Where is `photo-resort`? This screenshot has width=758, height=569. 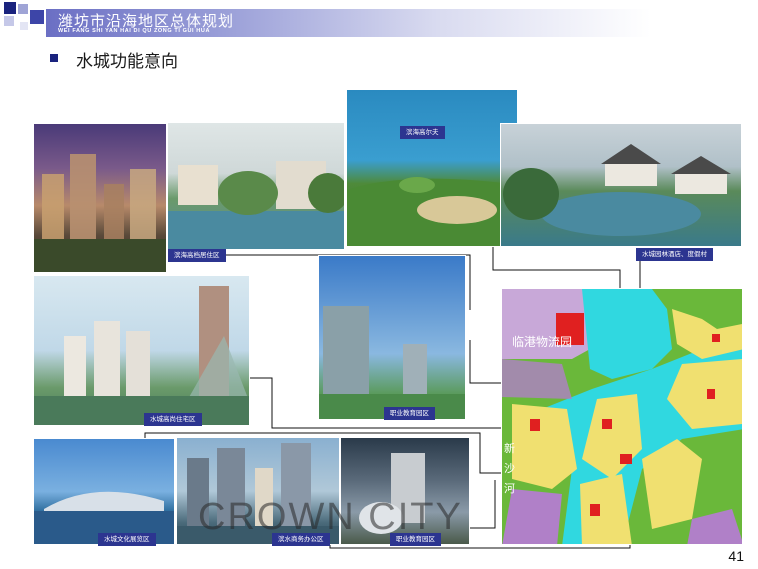 photo-resort is located at coordinates (621, 185).